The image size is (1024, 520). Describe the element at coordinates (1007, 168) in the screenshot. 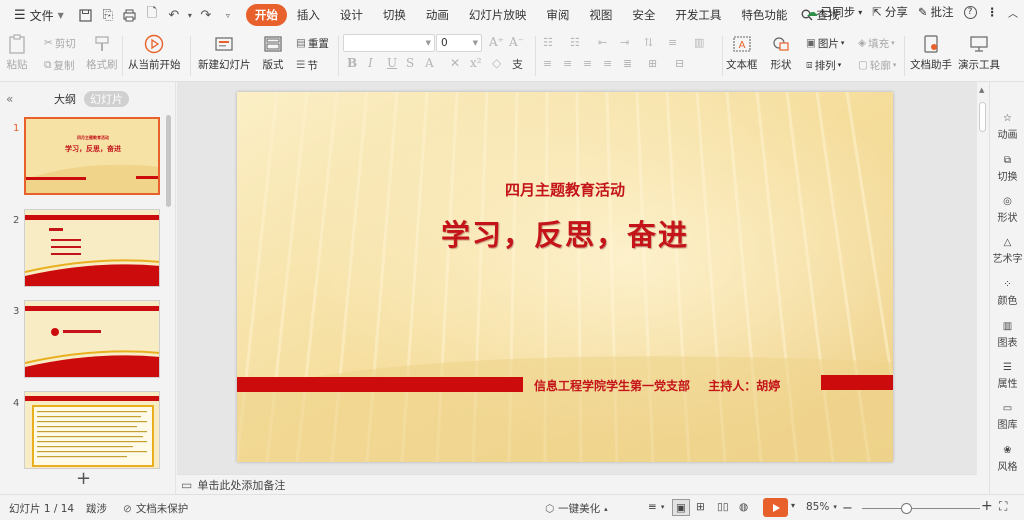

I see `rail-transition: ⧉ 切换` at that location.